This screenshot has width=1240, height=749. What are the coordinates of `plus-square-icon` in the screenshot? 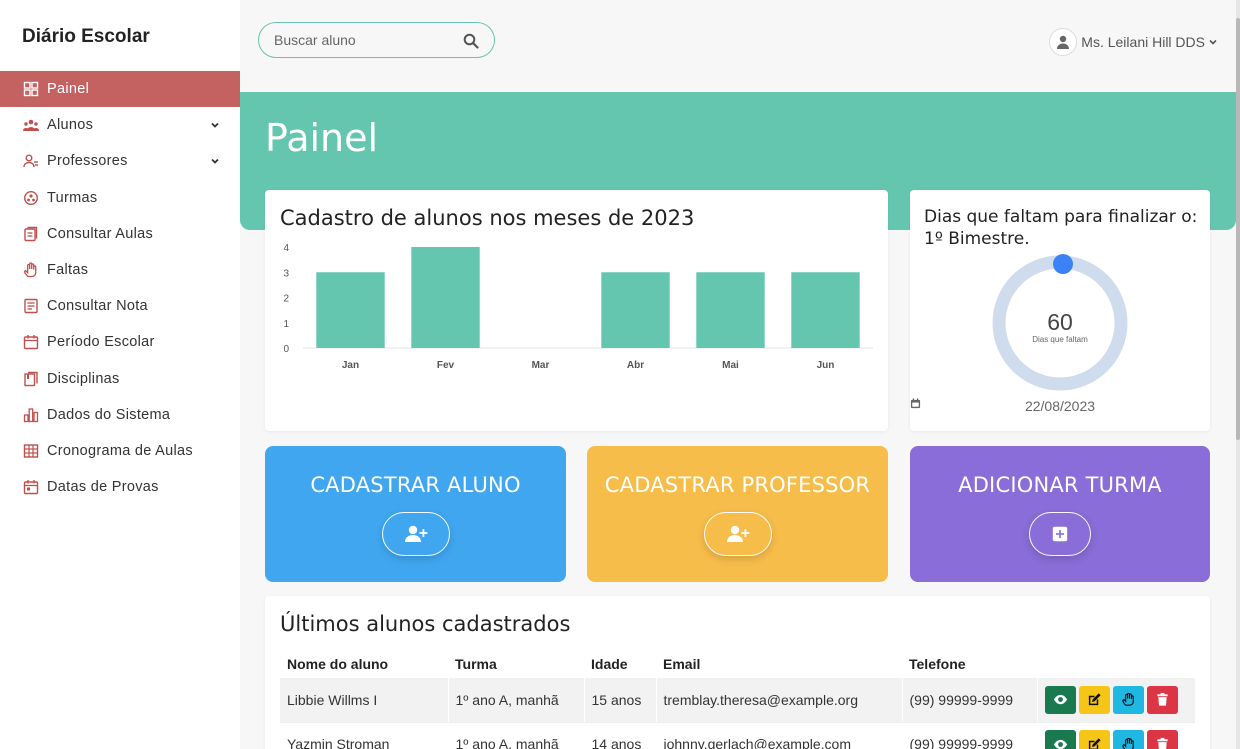 It's located at (1060, 534).